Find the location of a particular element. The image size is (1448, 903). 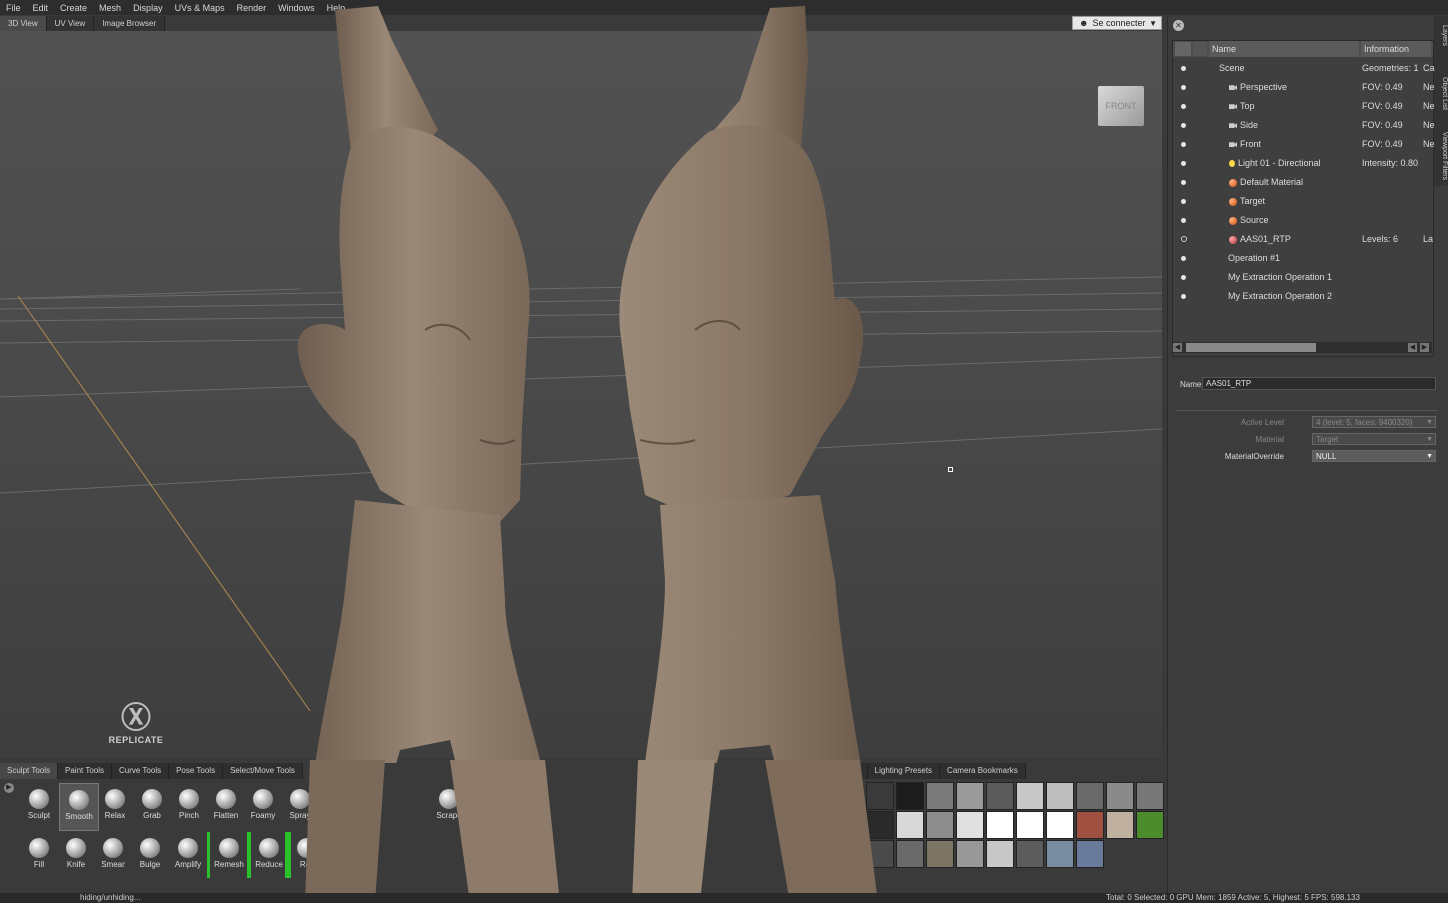

tool-fill: Fill is located at coordinates (39, 855).